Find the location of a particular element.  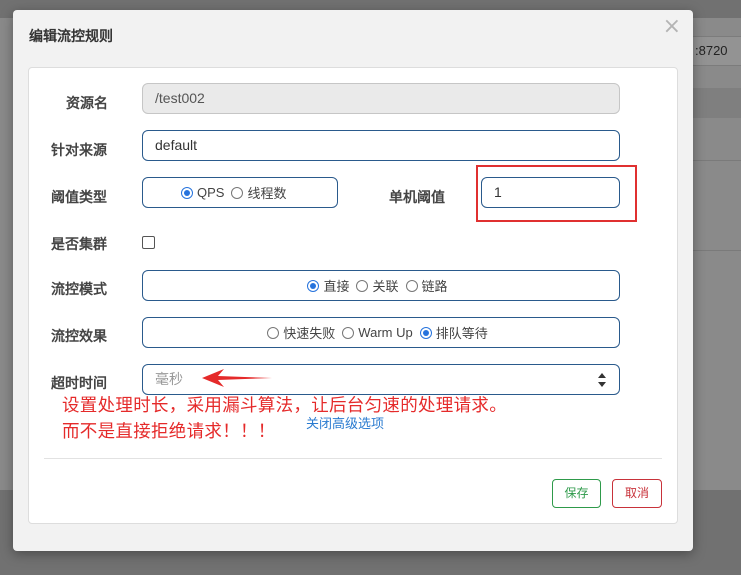

close-icon: × is located at coordinates (672, 26).